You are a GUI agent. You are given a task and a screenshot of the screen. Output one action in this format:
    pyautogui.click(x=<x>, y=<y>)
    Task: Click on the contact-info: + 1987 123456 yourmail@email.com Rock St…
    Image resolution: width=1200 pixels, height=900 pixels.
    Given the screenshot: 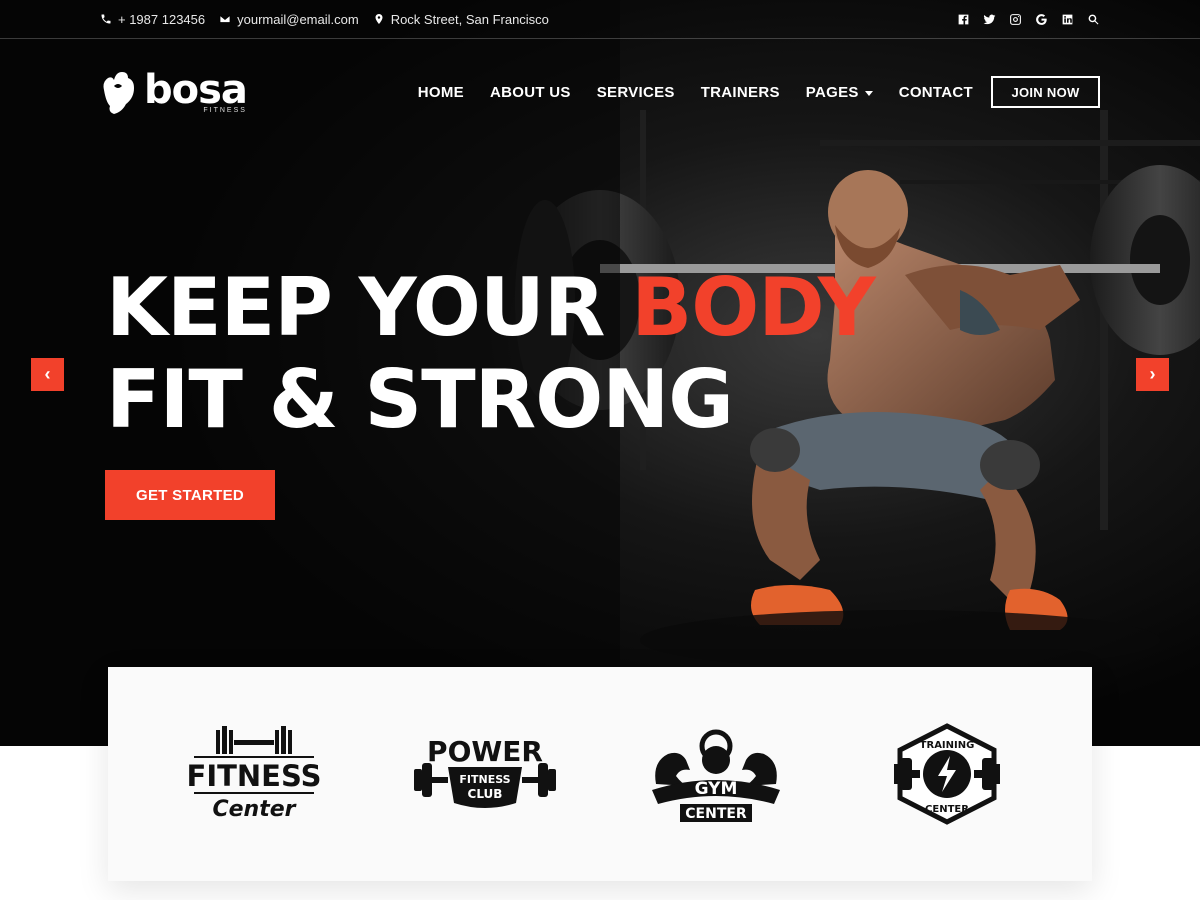 What is the action you would take?
    pyautogui.click(x=324, y=19)
    